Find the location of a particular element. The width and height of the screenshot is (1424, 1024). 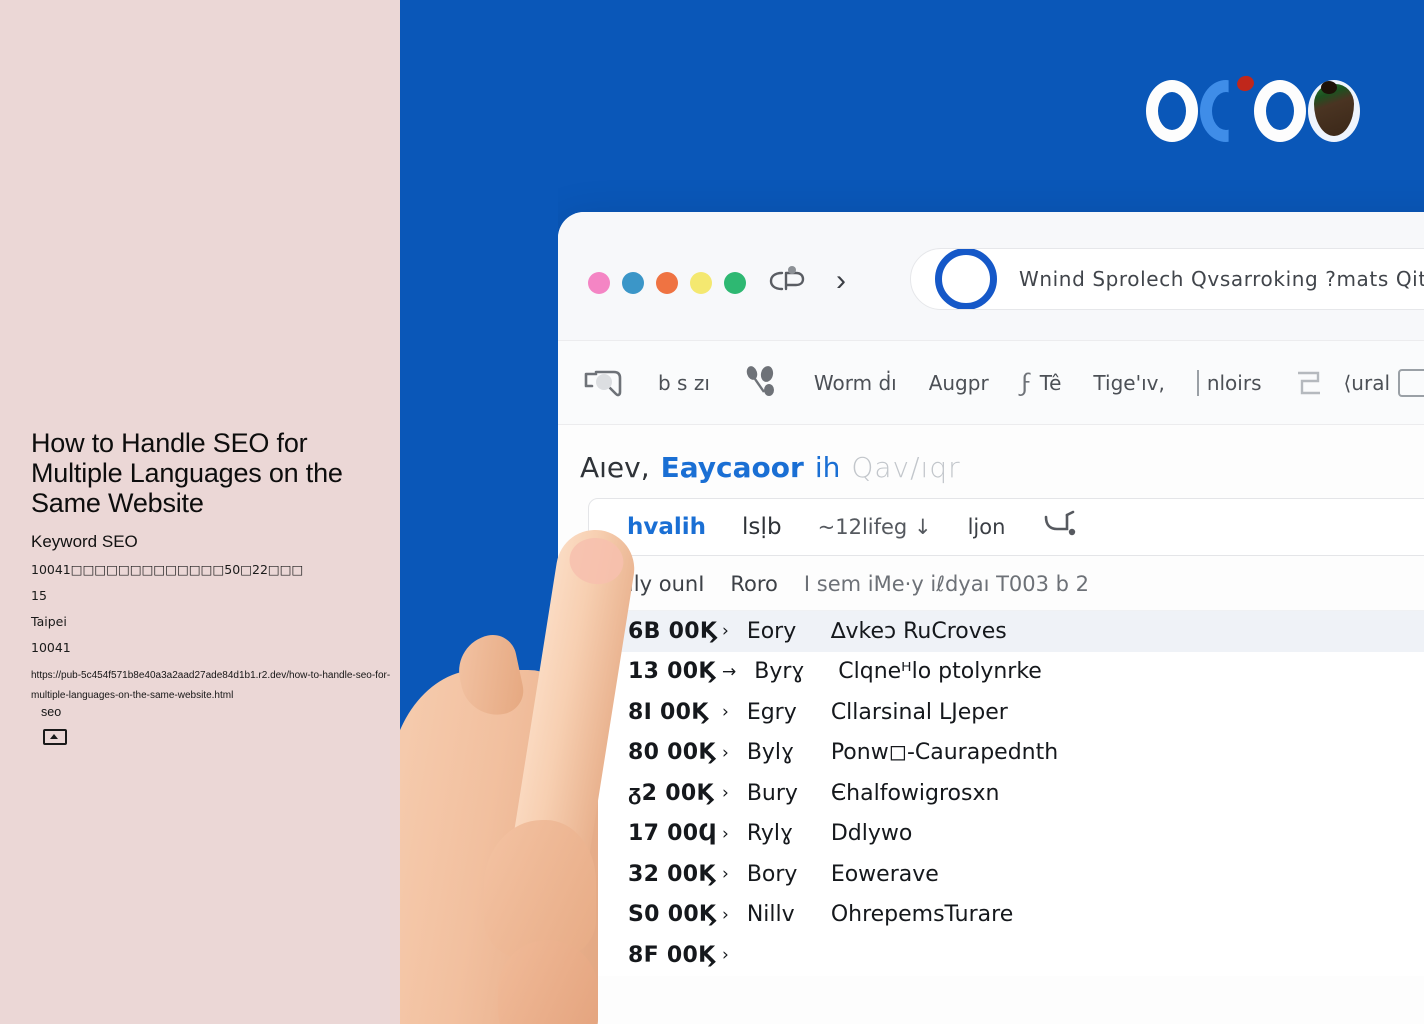

table-row: 32 00Ϗ › Bory Eowerave is located at coordinates (991, 874).